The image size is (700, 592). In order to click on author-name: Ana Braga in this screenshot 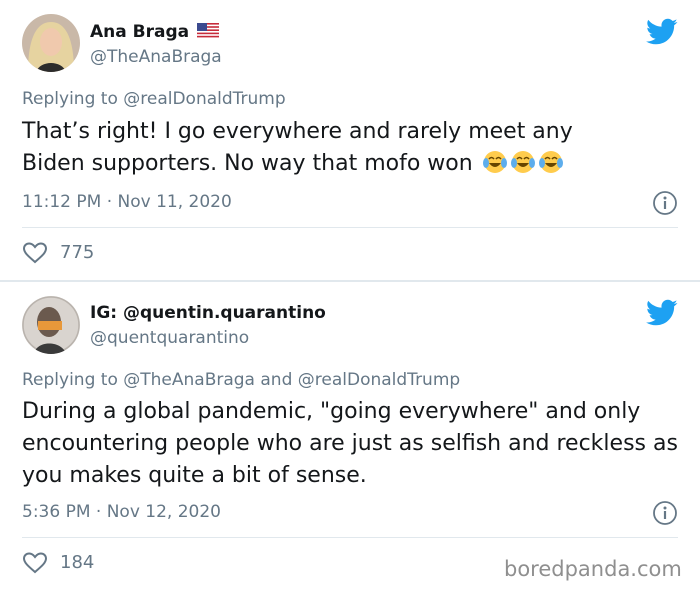, I will do `click(155, 32)`.